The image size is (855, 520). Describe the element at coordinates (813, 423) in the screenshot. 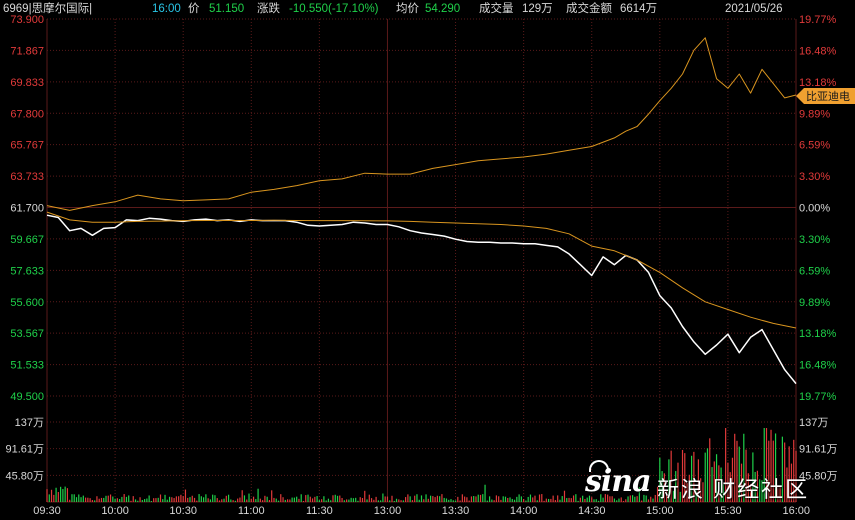

I see `volume-tick-right: 137万` at that location.